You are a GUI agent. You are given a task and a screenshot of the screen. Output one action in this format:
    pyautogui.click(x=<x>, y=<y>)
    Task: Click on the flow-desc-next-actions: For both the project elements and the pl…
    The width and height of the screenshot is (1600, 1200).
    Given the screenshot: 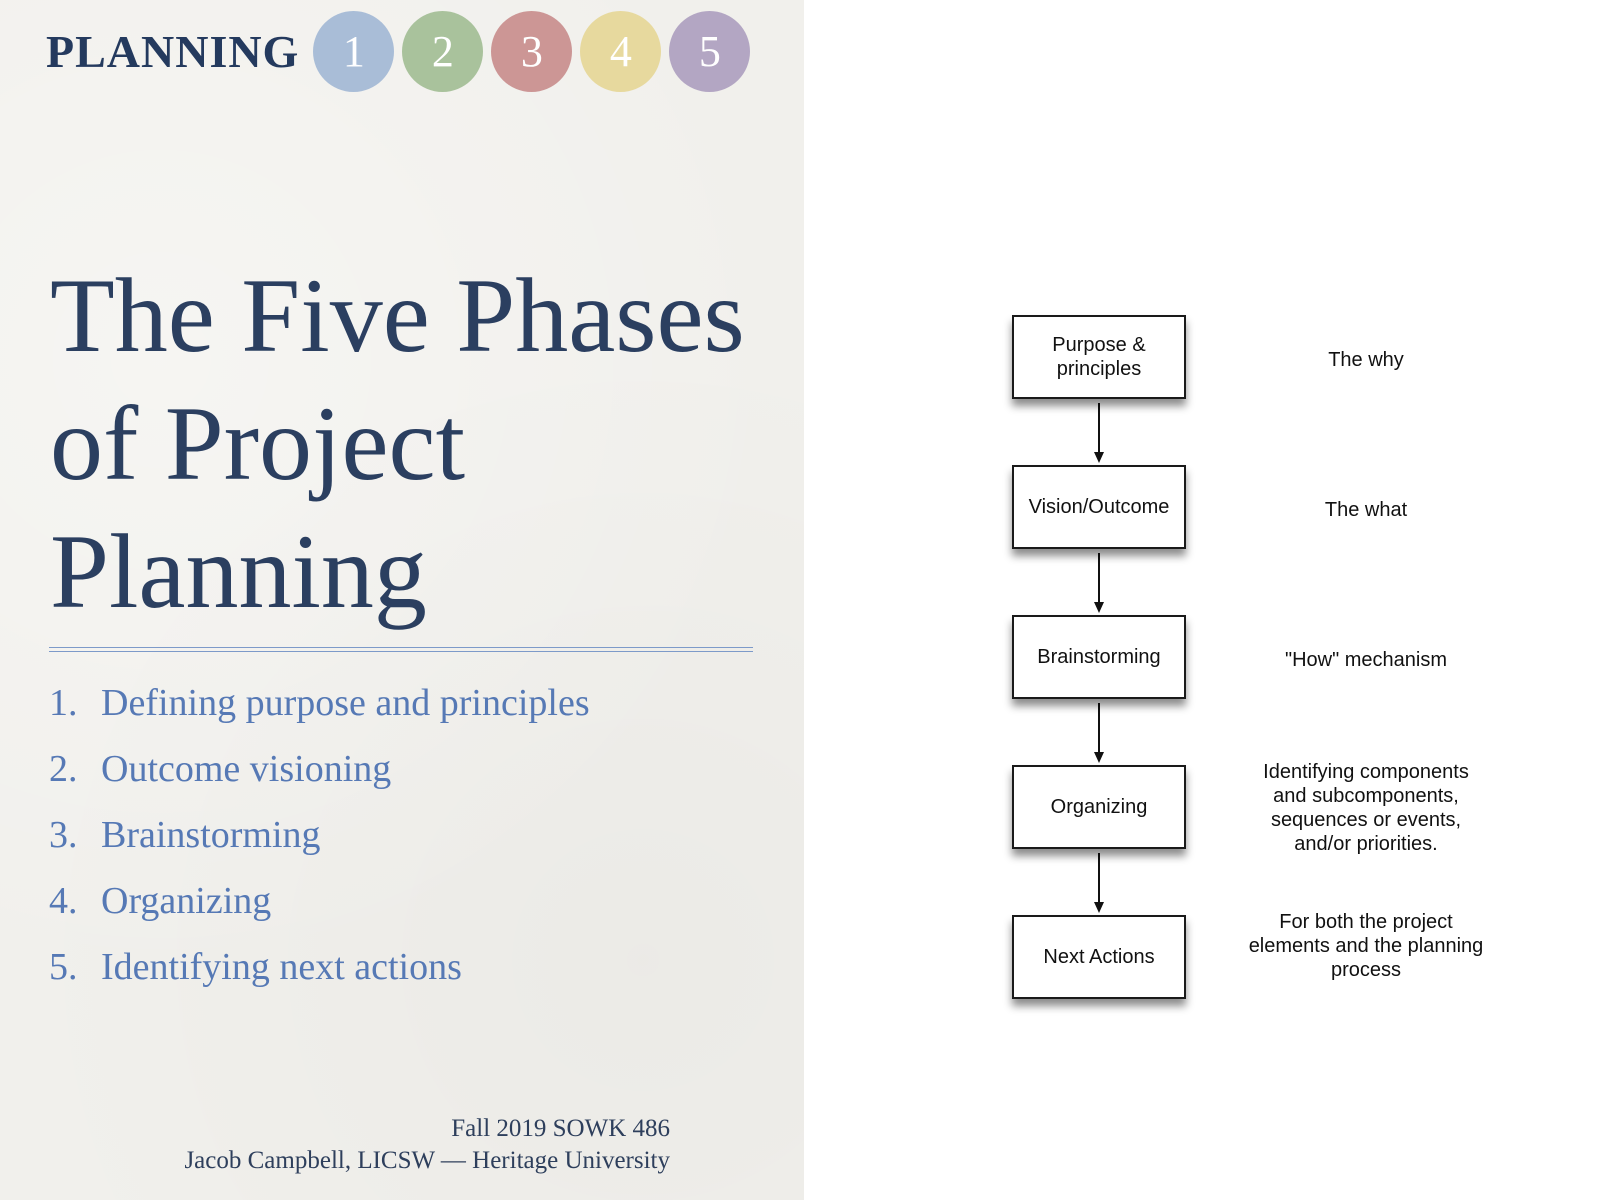 What is the action you would take?
    pyautogui.click(x=1366, y=946)
    